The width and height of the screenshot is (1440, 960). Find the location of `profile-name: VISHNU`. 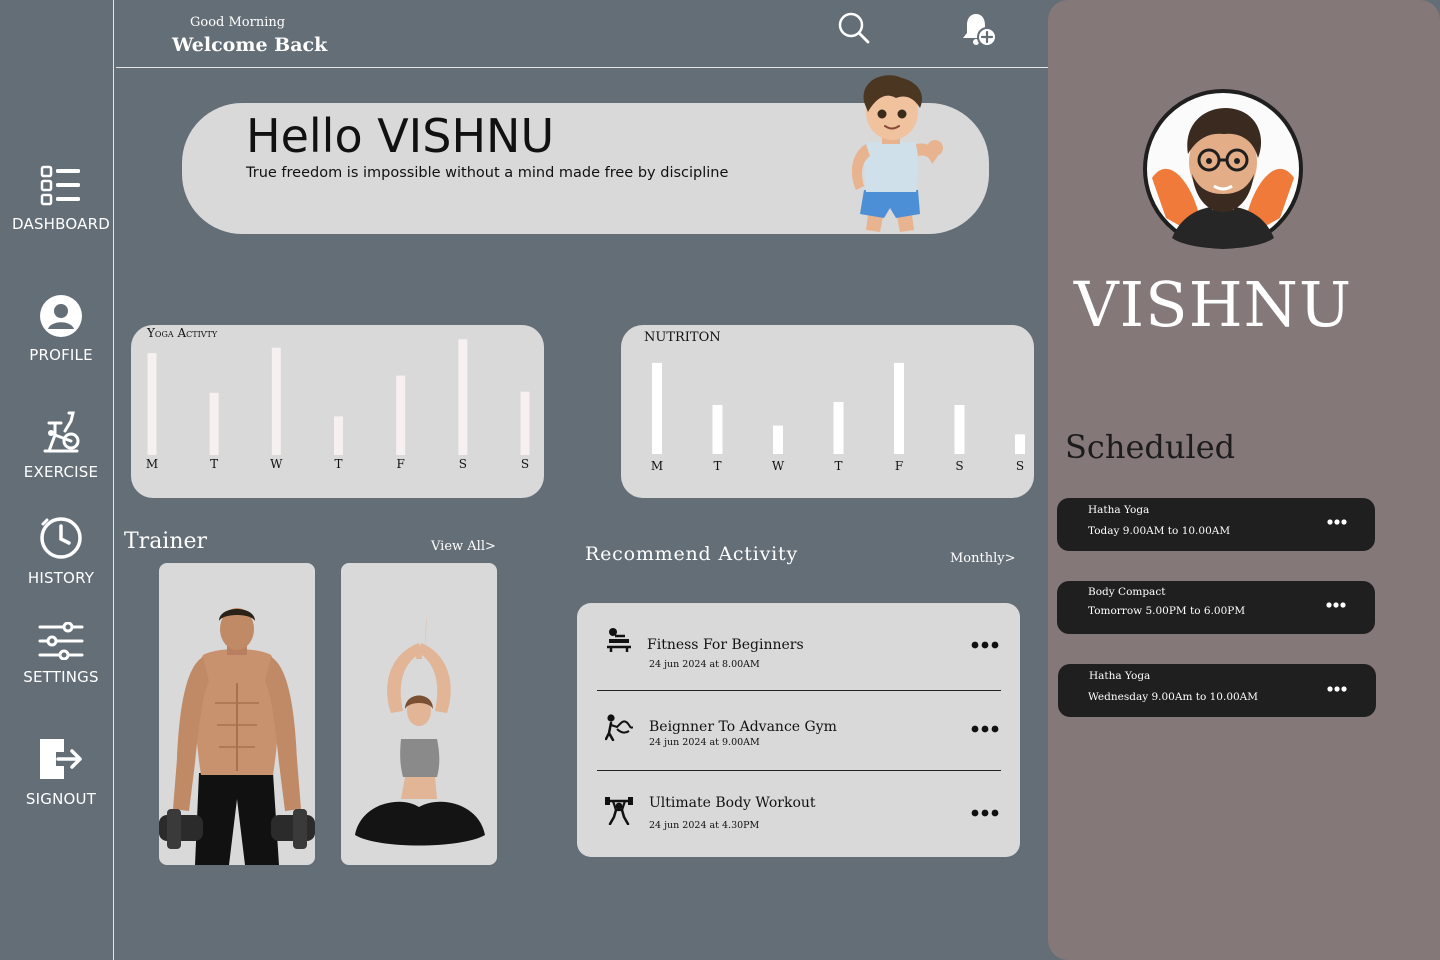

profile-name: VISHNU is located at coordinates (1213, 304).